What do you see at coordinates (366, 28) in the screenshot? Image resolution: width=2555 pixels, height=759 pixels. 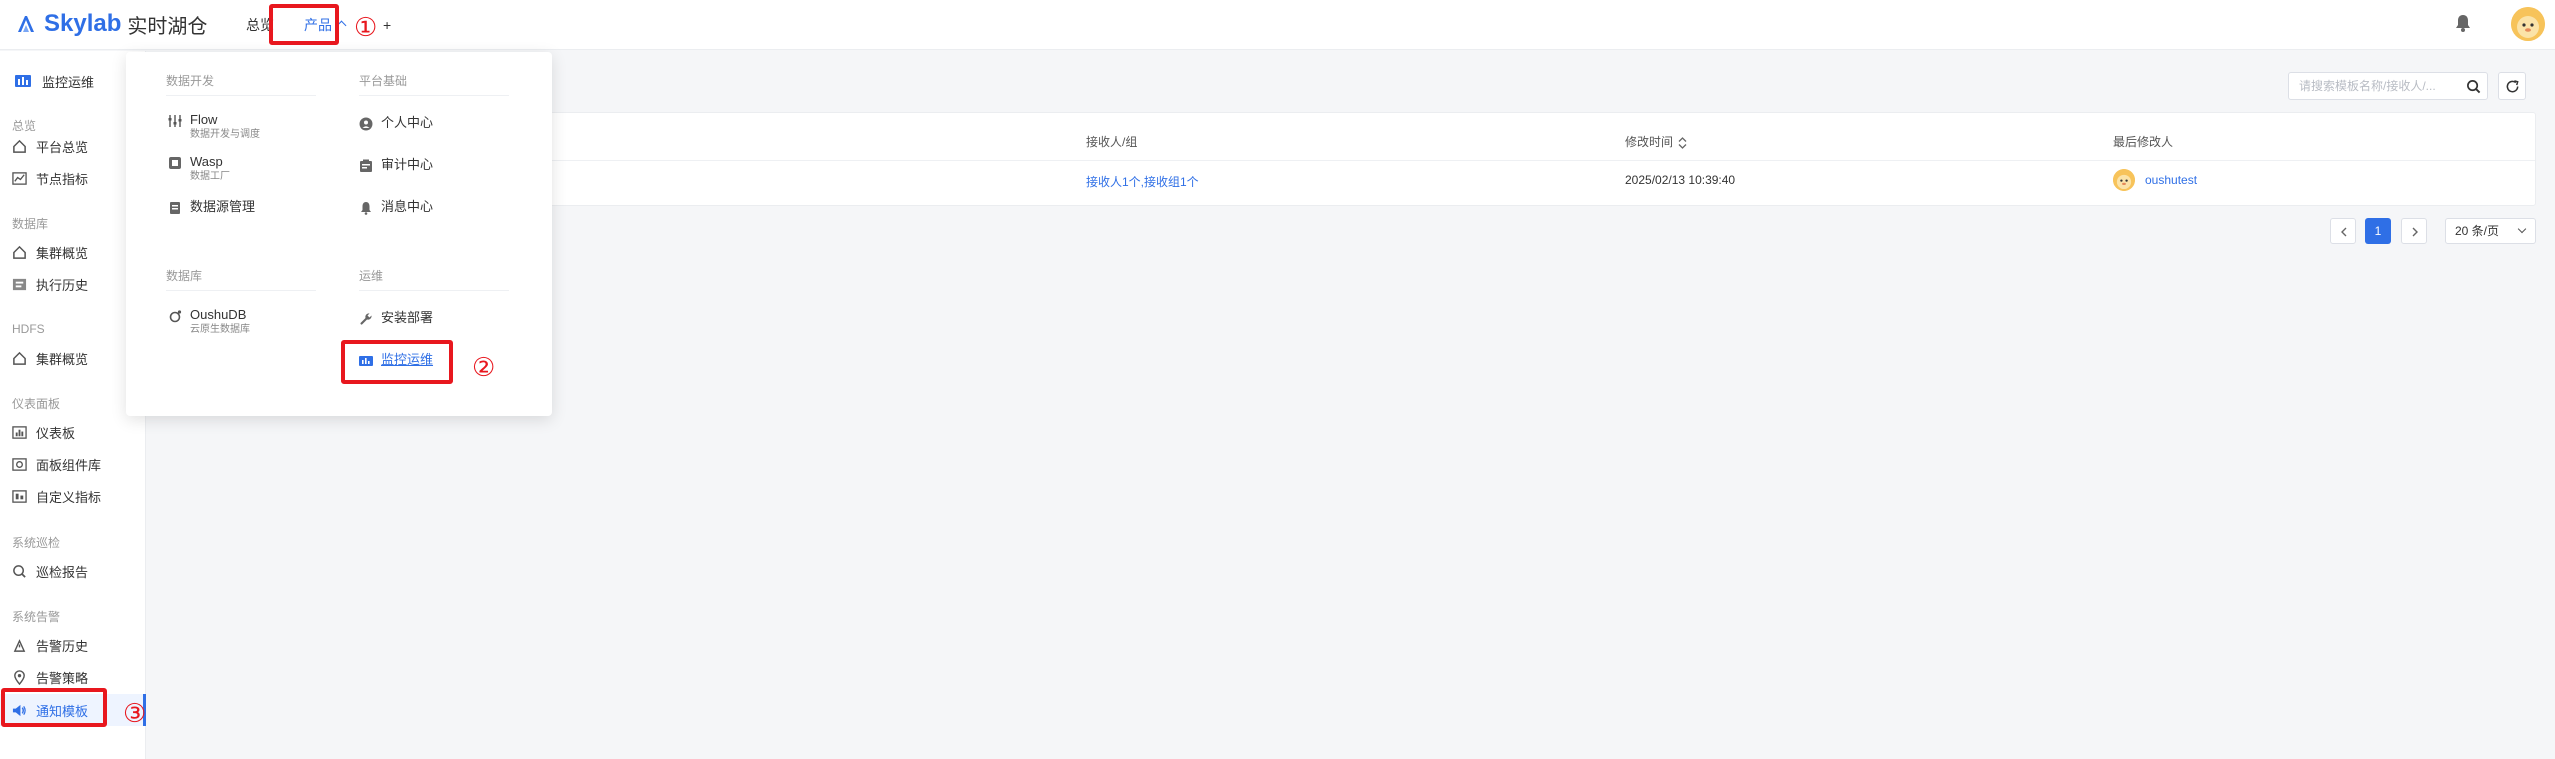 I see `annotation-number-1: ①` at bounding box center [366, 28].